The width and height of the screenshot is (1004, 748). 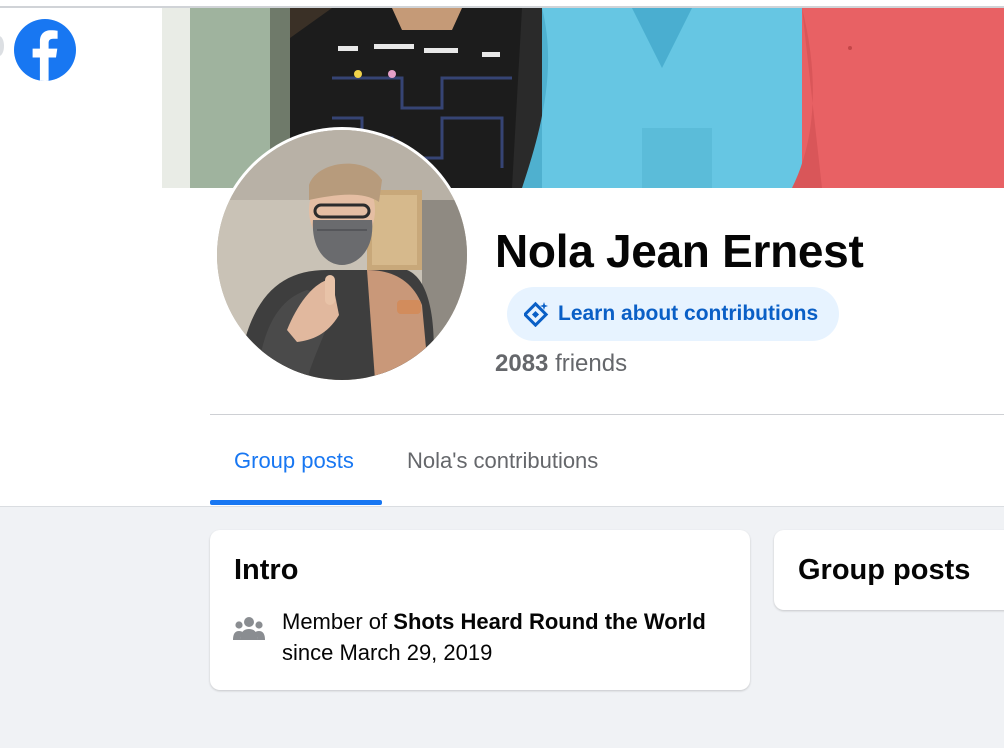 I want to click on friends-number: 2083, so click(x=522, y=363).